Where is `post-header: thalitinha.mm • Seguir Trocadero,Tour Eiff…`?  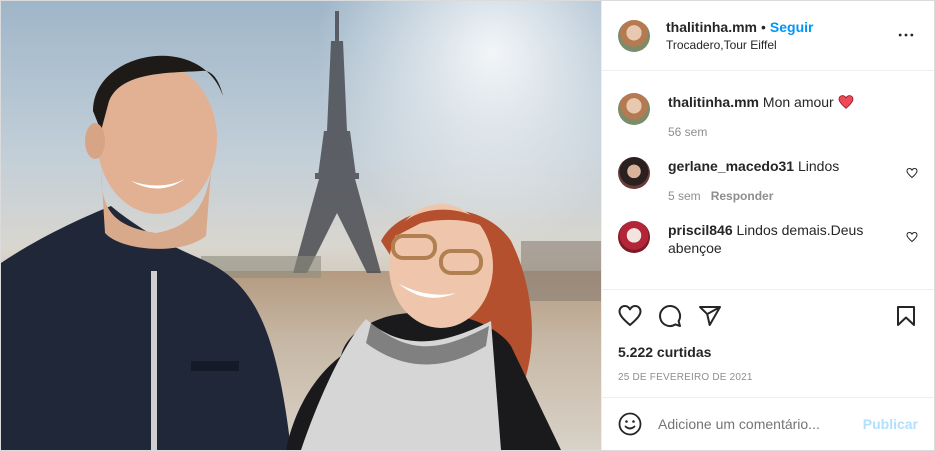 post-header: thalitinha.mm • Seguir Trocadero,Tour Eiff… is located at coordinates (768, 36).